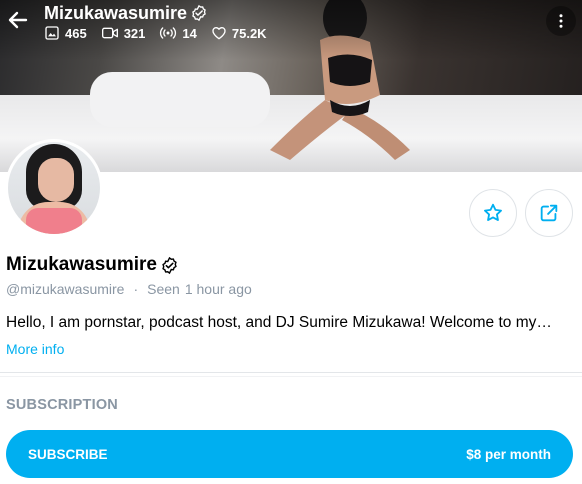 This screenshot has width=582, height=484. What do you see at coordinates (219, 33) in the screenshot?
I see `heart-icon` at bounding box center [219, 33].